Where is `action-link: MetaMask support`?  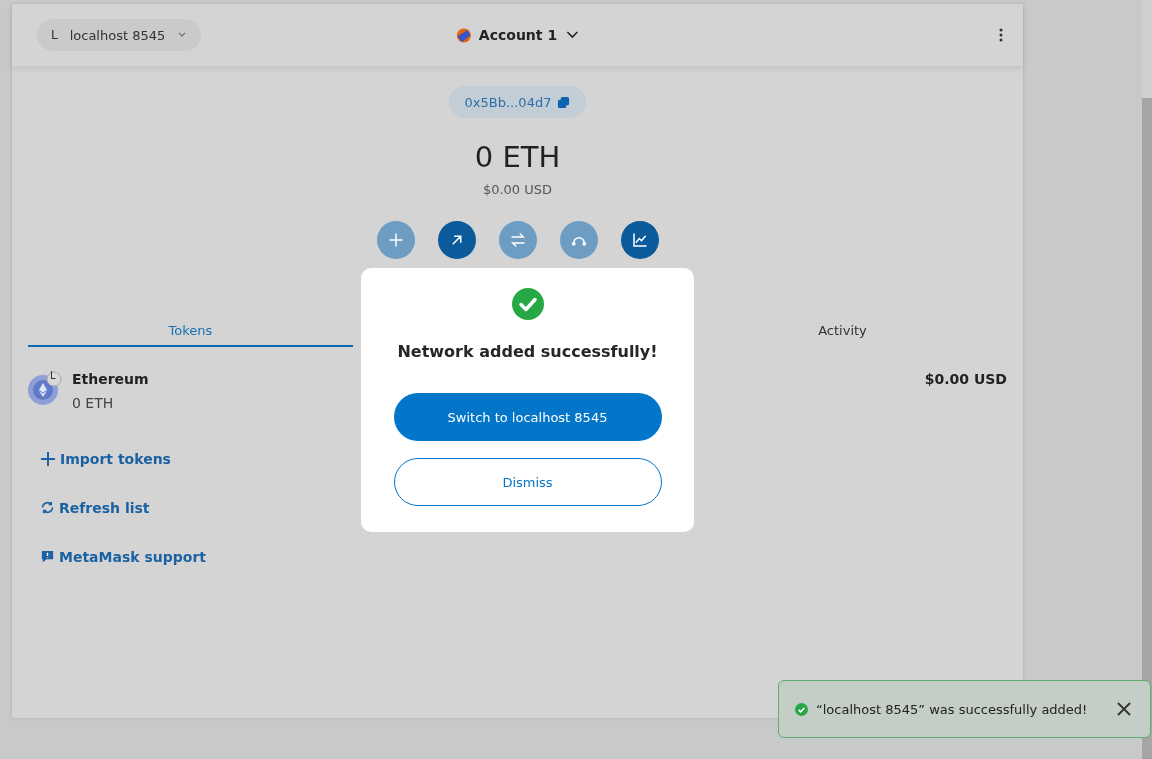
action-link: MetaMask support is located at coordinates (123, 556).